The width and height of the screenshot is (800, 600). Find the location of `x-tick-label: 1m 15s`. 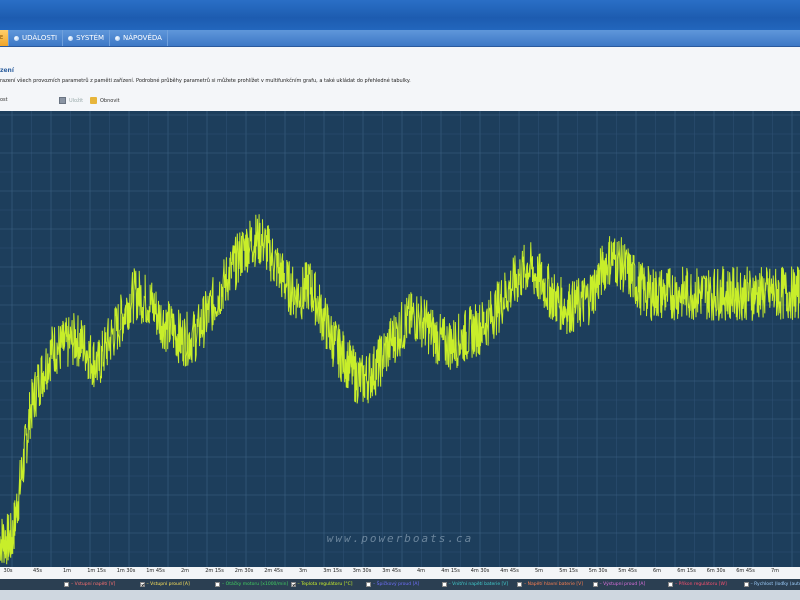

x-tick-label: 1m 15s is located at coordinates (96, 571).